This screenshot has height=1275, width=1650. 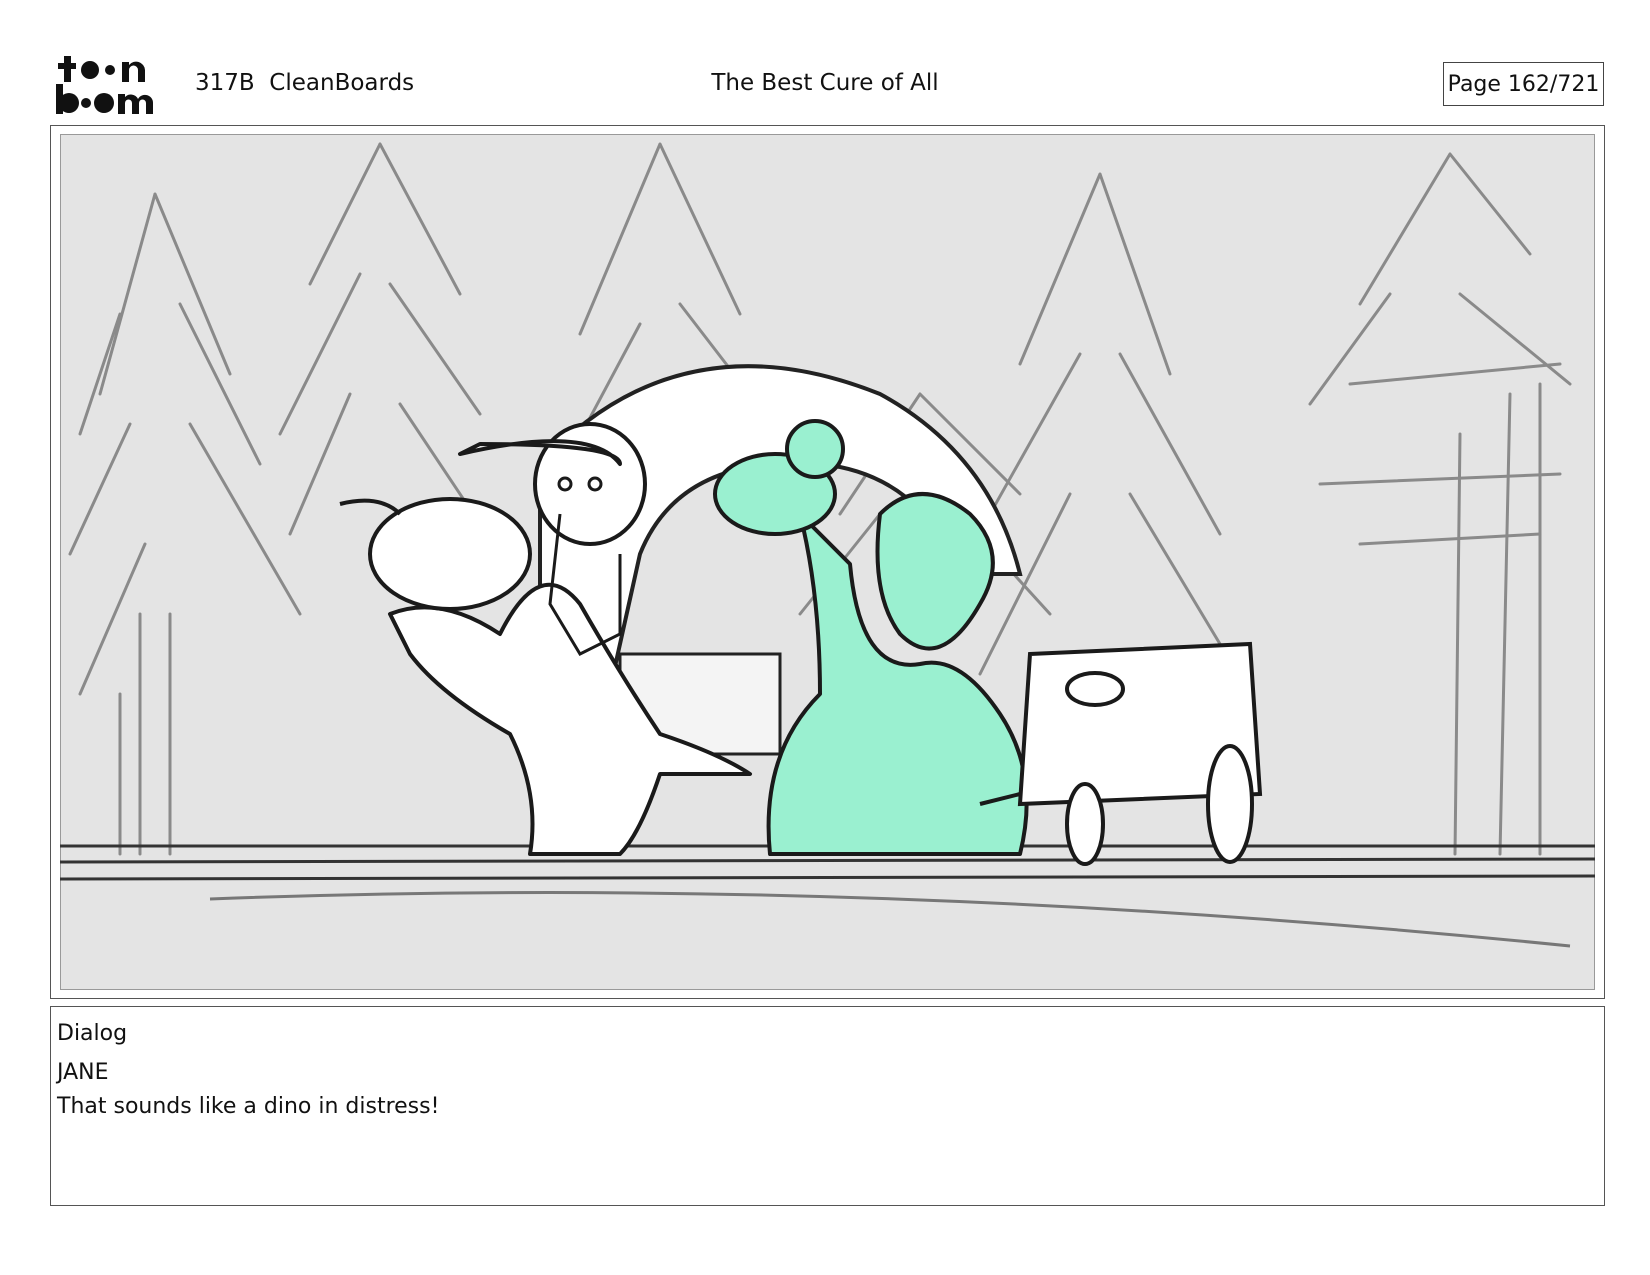 What do you see at coordinates (248, 1106) in the screenshot?
I see `dialog-line: That sounds like a dino in distress!` at bounding box center [248, 1106].